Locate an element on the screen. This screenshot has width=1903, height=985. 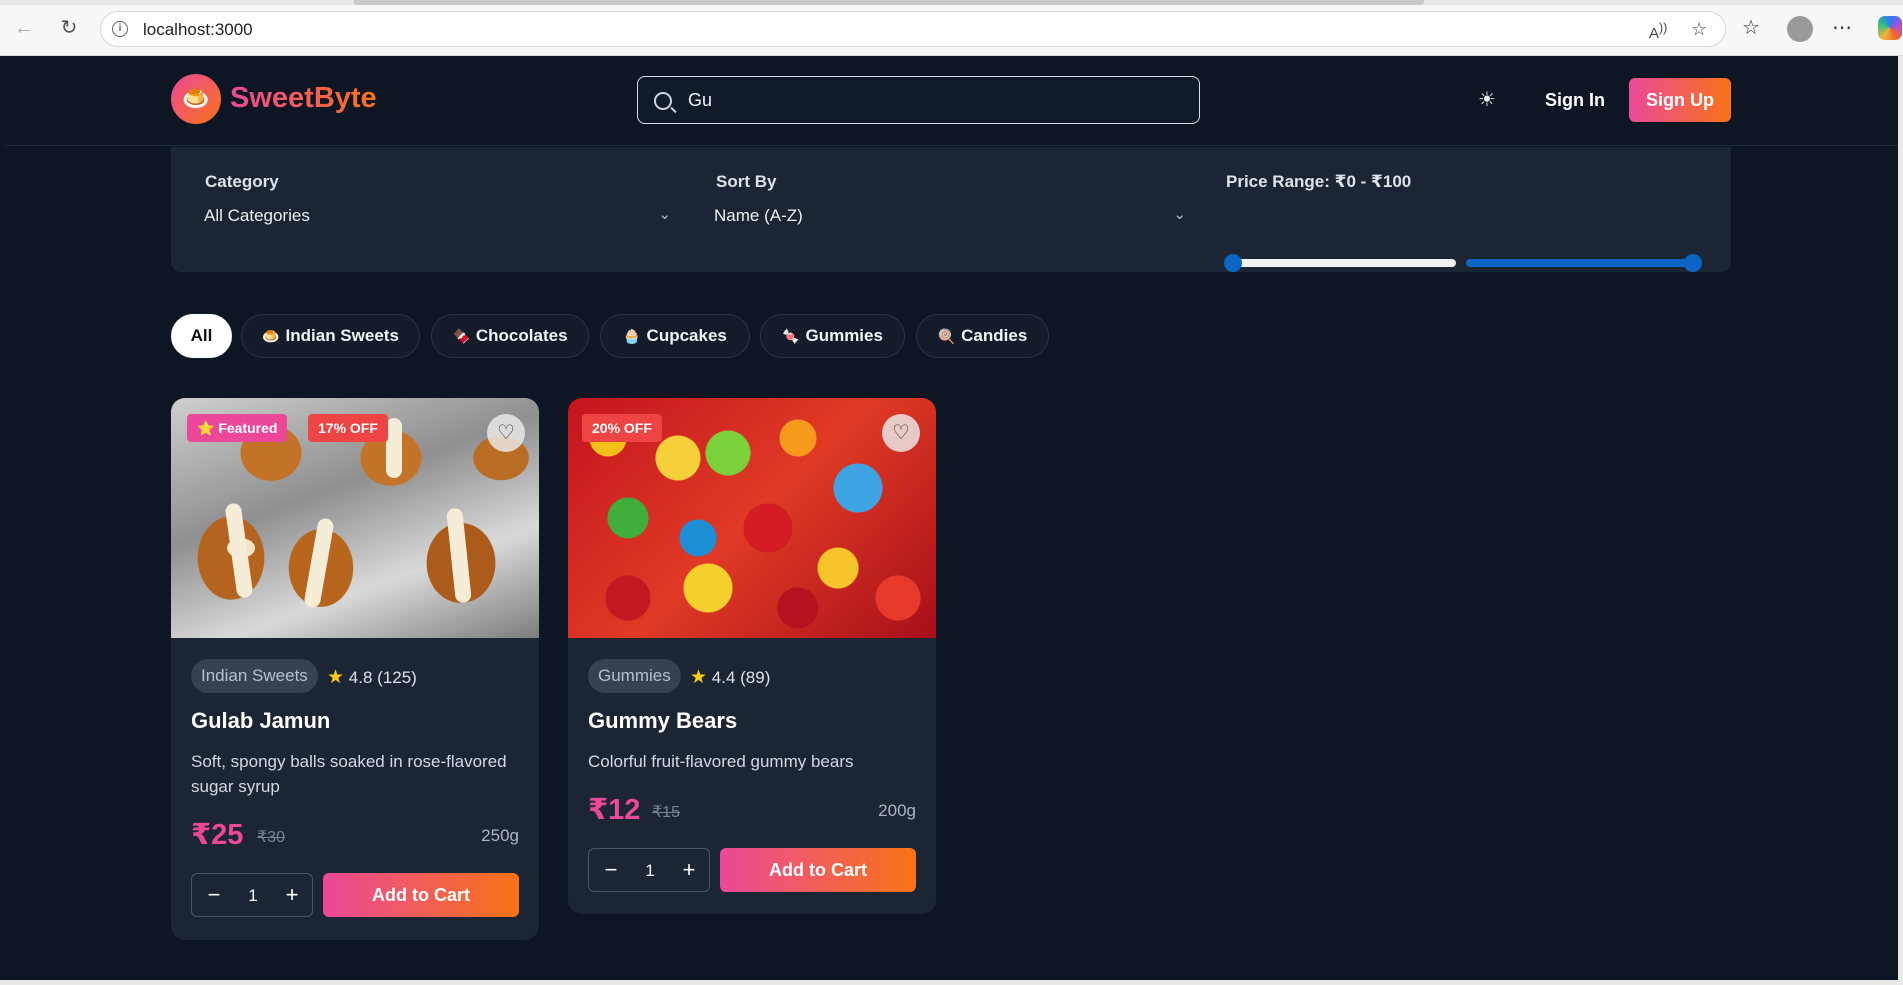
price-min-slider-handle is located at coordinates (1233, 263).